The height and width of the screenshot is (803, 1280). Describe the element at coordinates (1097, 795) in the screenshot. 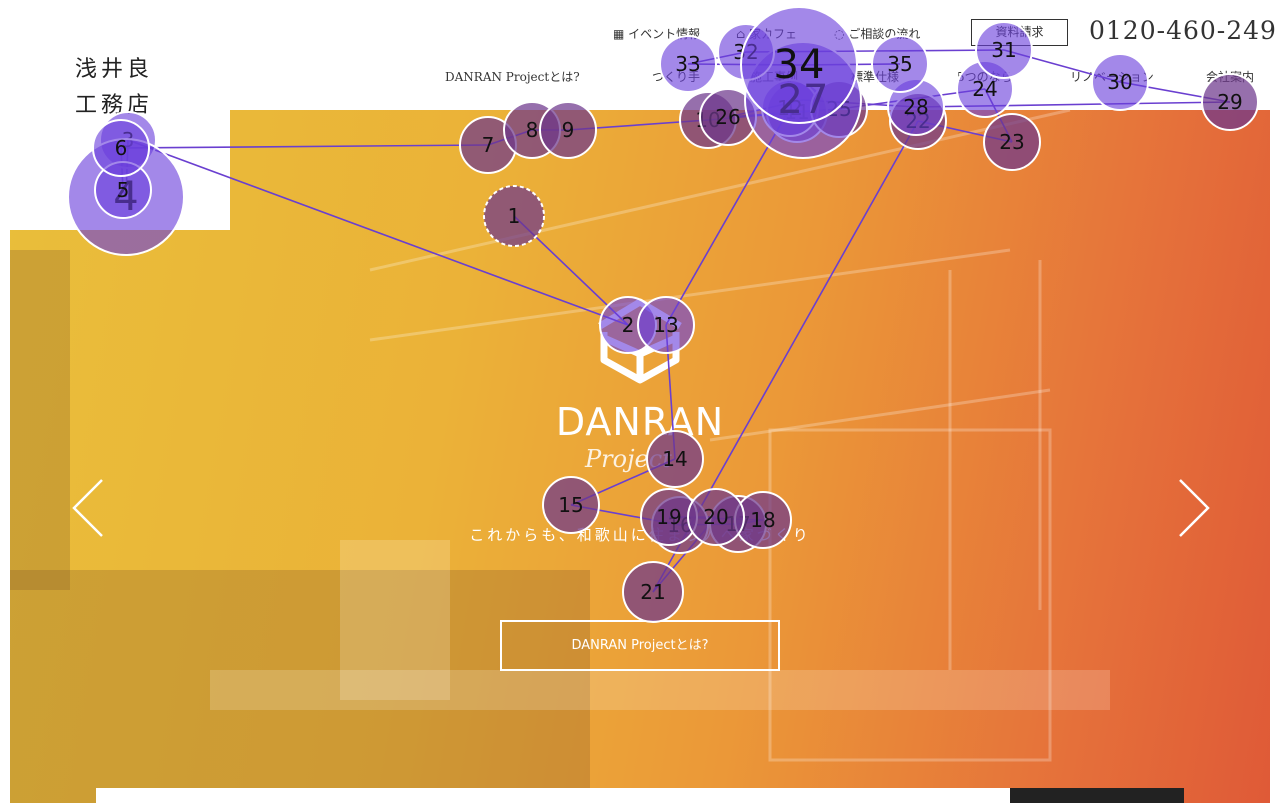

I see `search-bar-button` at that location.